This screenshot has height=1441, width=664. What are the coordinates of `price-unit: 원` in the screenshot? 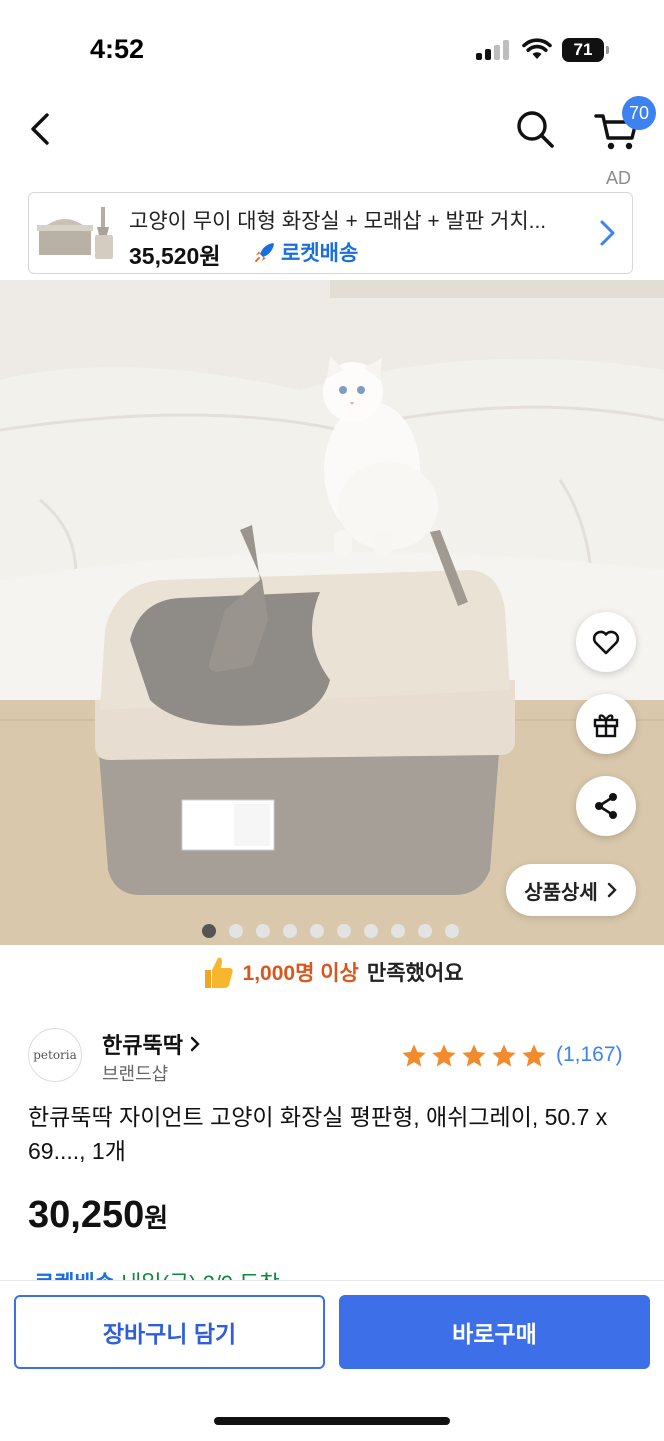 It's located at (156, 1218).